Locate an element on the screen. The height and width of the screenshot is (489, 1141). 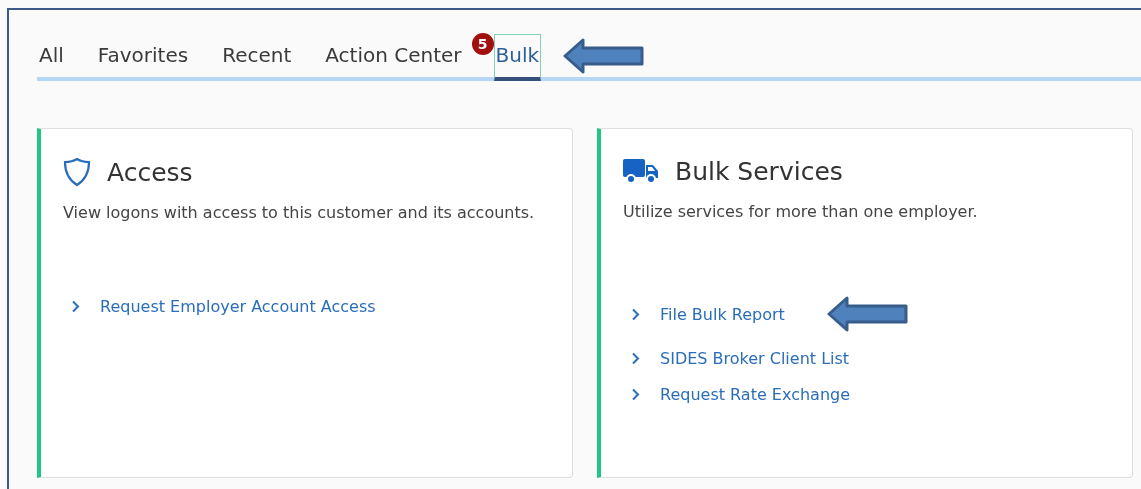
card-description: Utilize services for more than one employer. is located at coordinates (801, 211).